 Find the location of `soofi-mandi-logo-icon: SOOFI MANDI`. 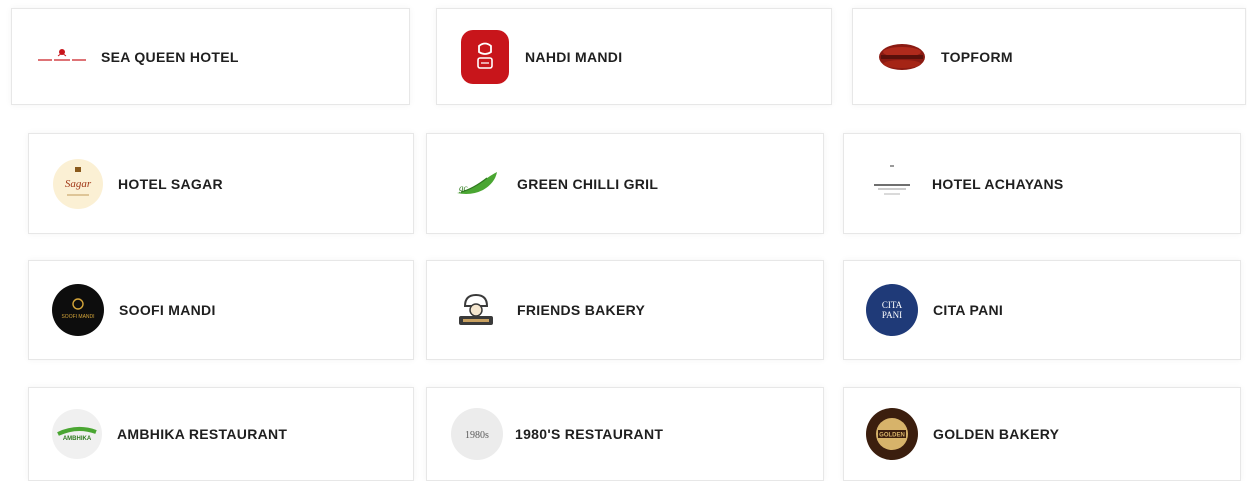

soofi-mandi-logo-icon: SOOFI MANDI is located at coordinates (78, 310).